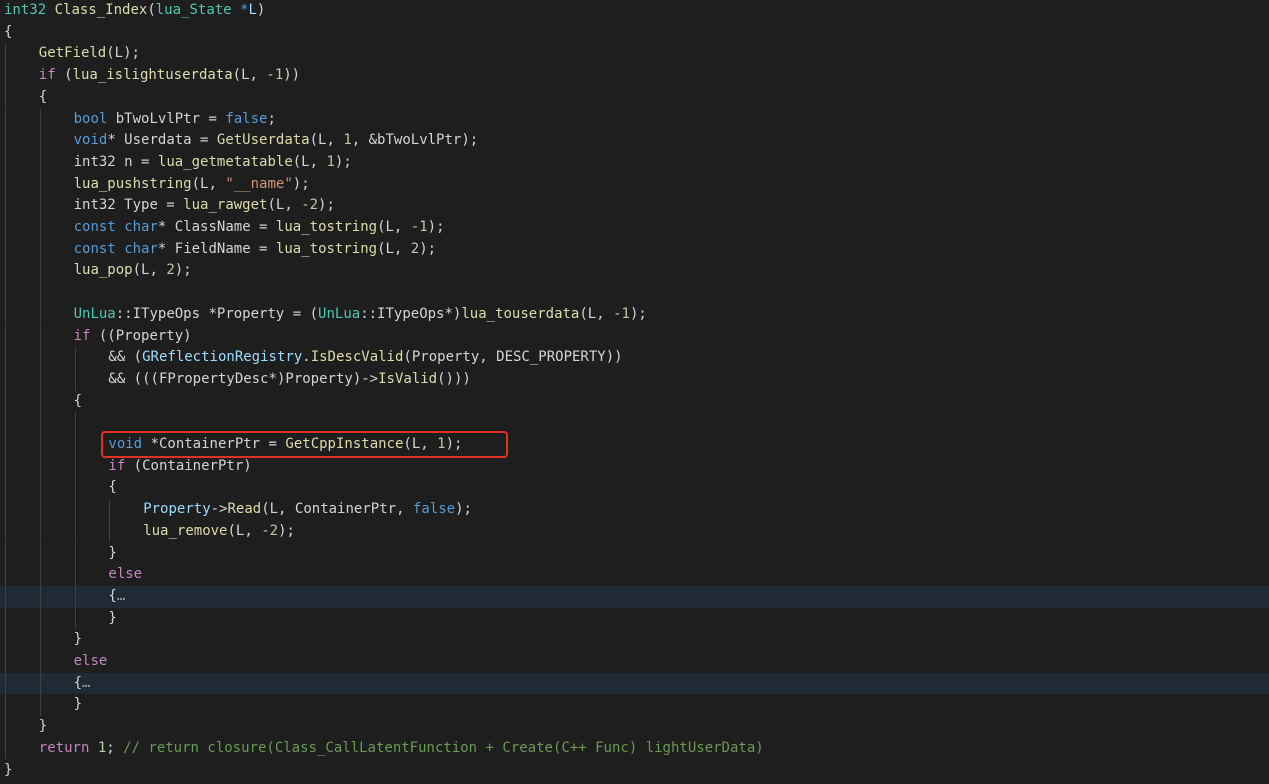 Image resolution: width=1269 pixels, height=784 pixels. I want to click on code-token: * FieldName =, so click(216, 248).